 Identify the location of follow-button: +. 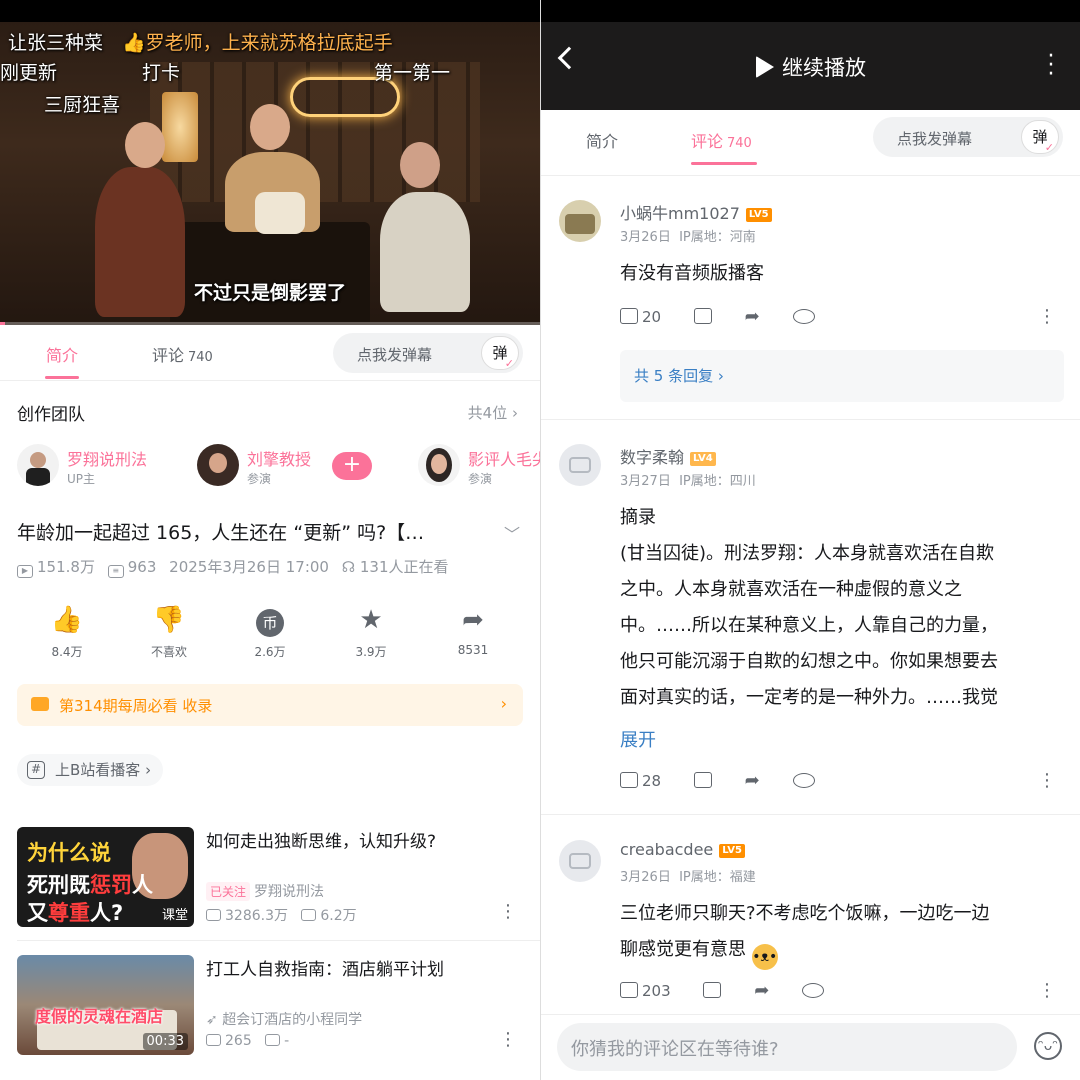
(352, 466).